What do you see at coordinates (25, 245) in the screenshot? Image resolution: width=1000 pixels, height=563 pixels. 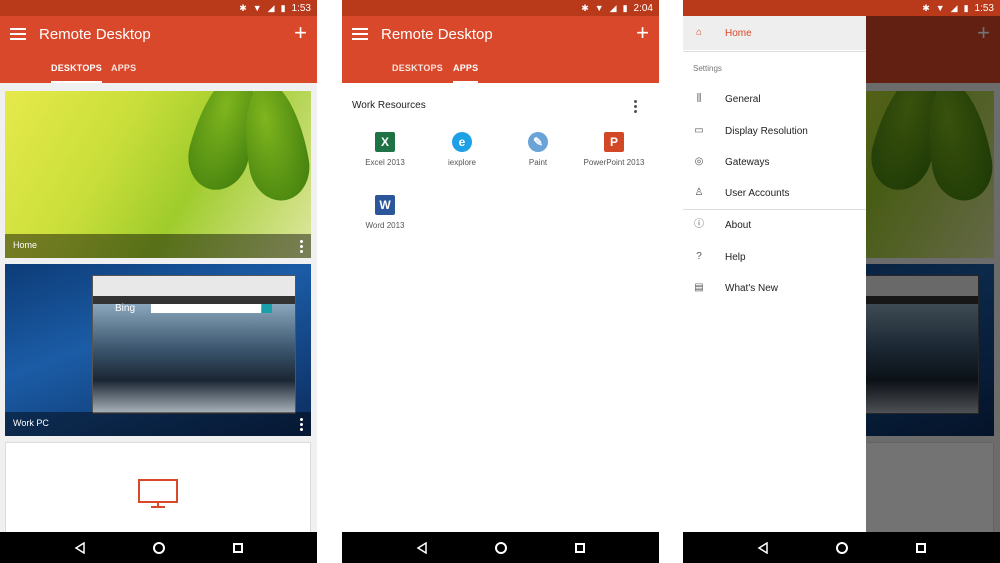 I see `desktop-name: Home` at bounding box center [25, 245].